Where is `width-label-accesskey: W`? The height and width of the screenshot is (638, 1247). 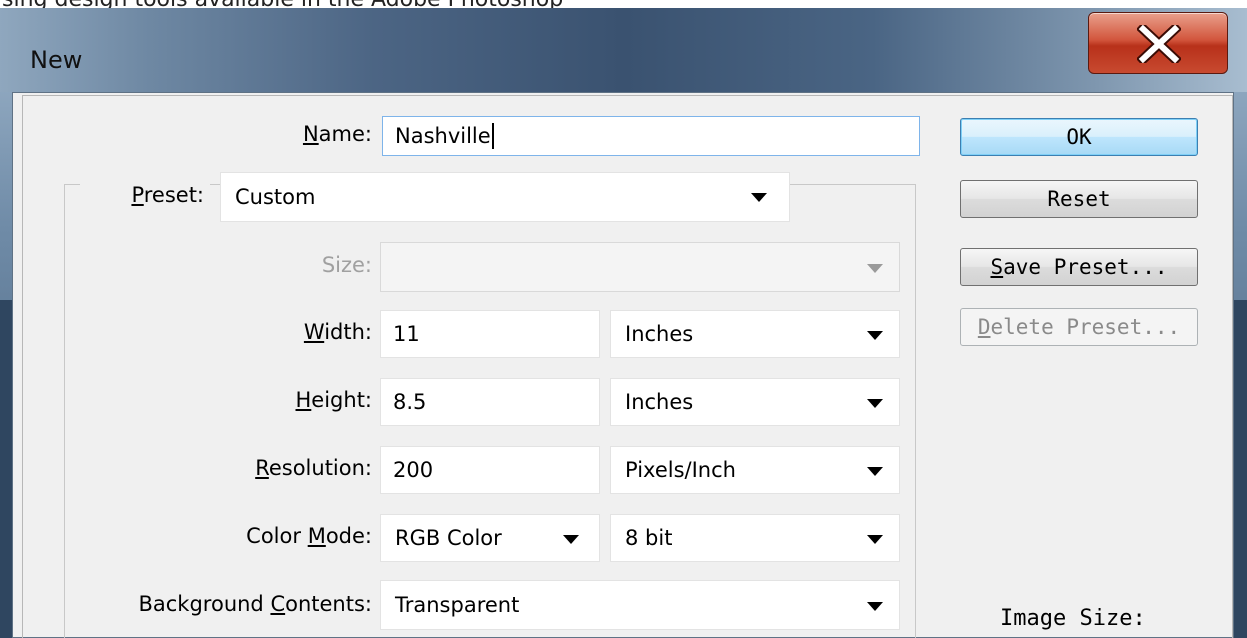
width-label-accesskey: W is located at coordinates (314, 332).